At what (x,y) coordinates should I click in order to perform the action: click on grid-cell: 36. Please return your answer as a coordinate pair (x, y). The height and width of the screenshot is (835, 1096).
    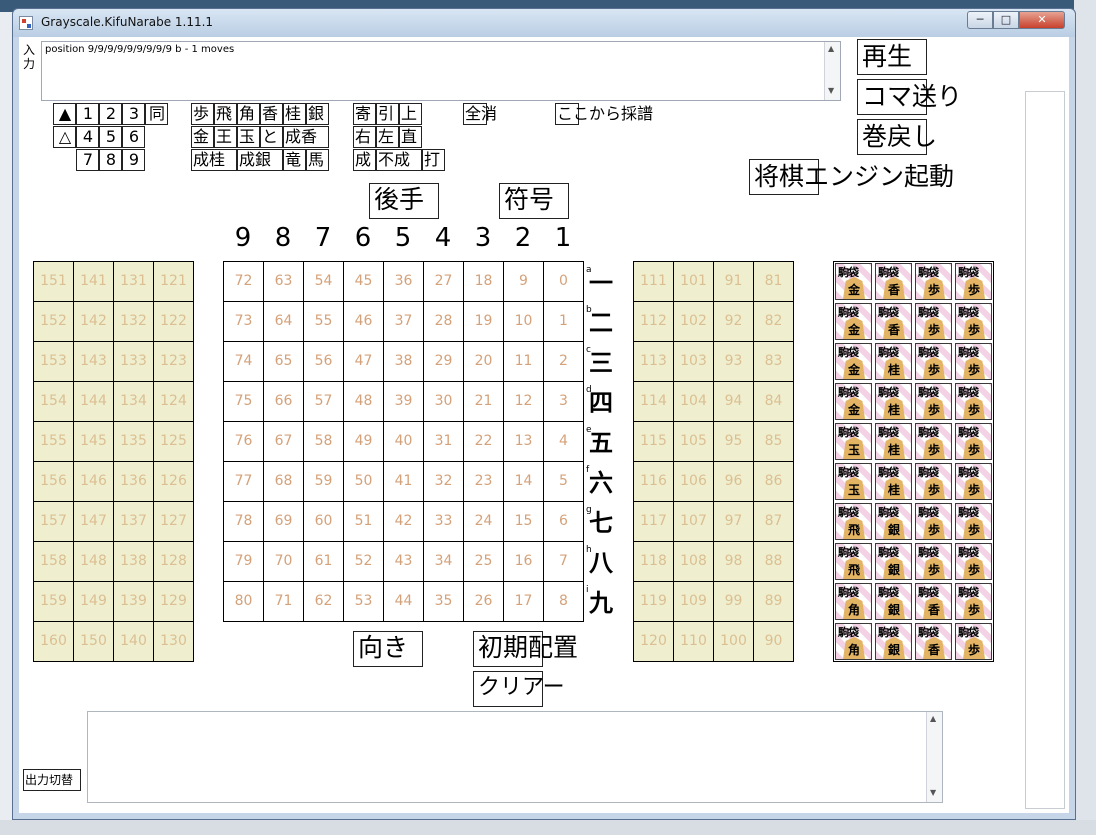
    Looking at the image, I should click on (404, 282).